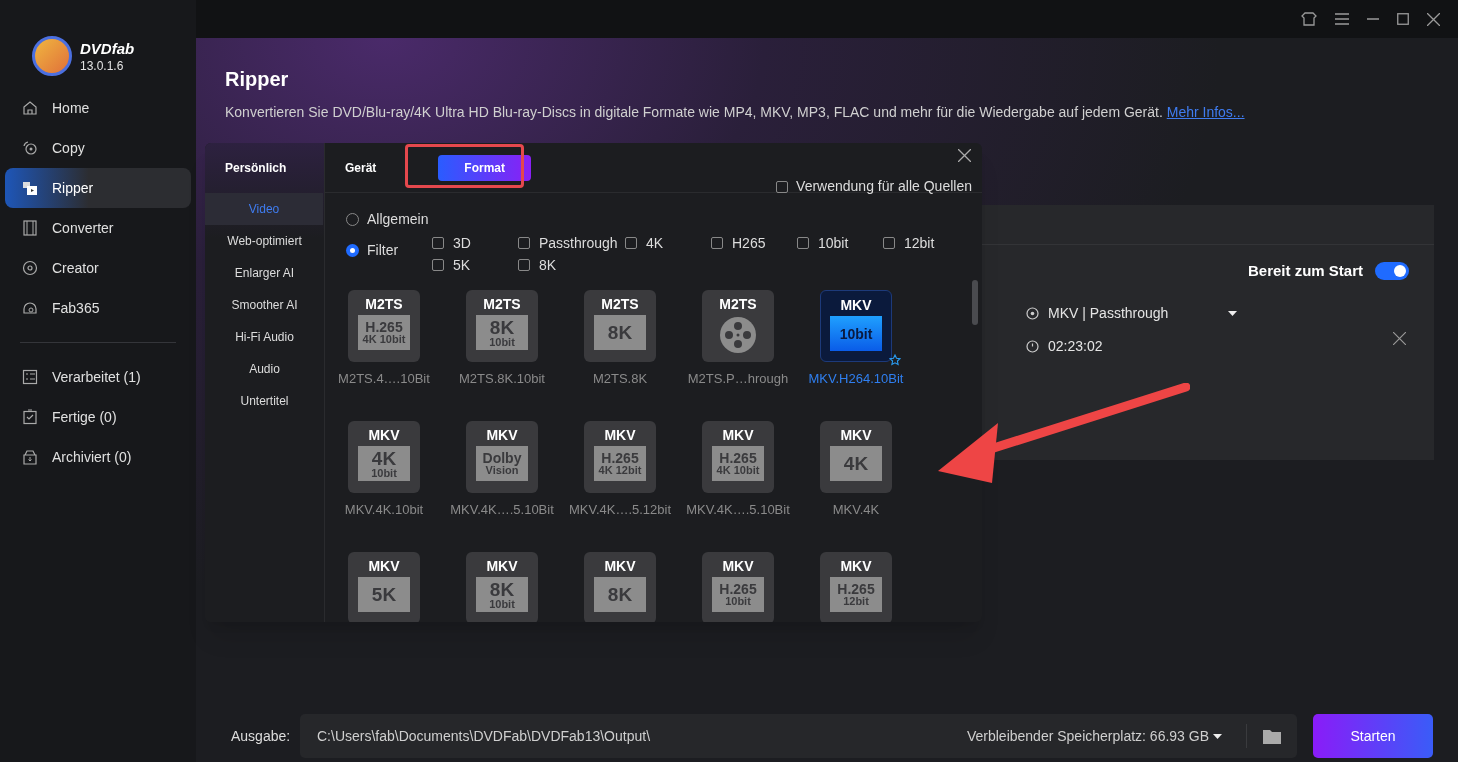  I want to click on sidebar-item: Converter, so click(98, 228).